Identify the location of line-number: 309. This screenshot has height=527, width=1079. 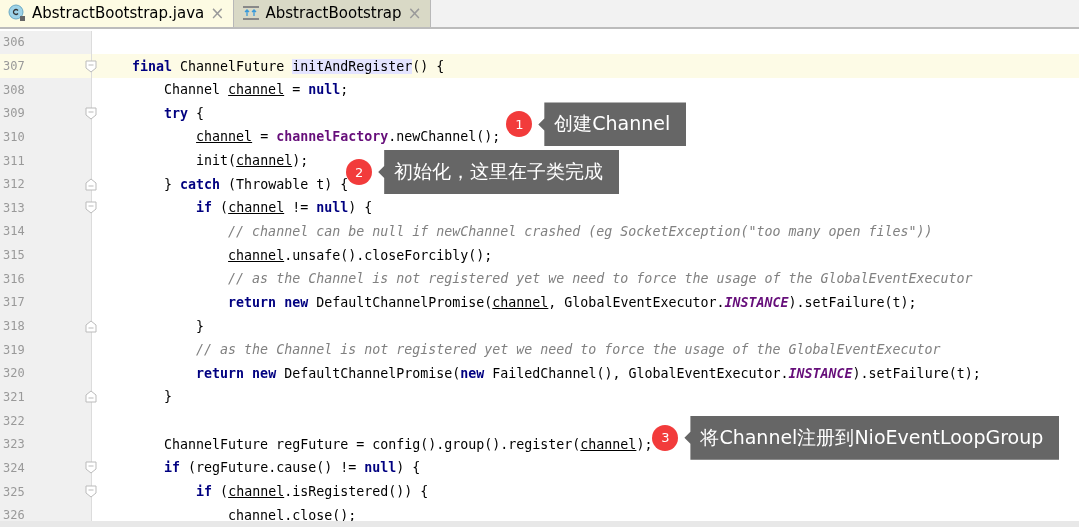
(13, 113).